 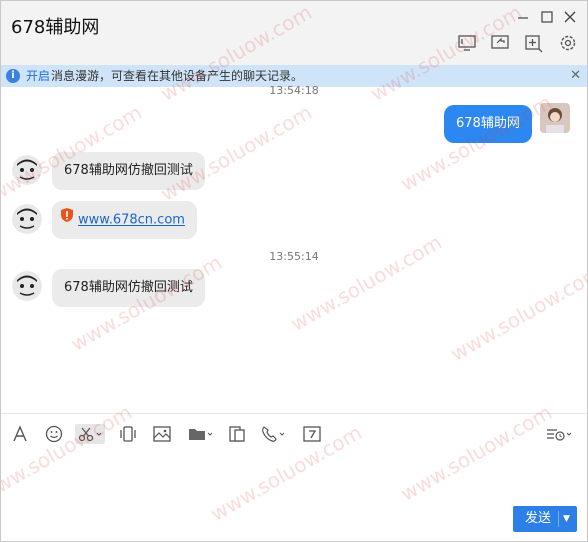 I want to click on message-bubble-received-link: www.678cn.com, so click(x=124, y=220).